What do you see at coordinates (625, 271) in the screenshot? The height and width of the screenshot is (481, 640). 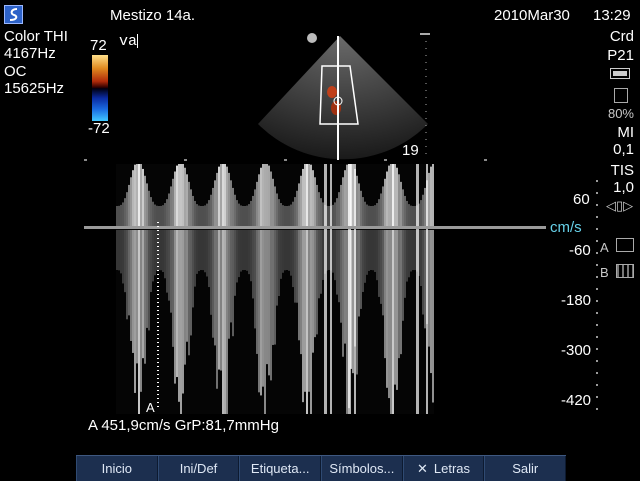 I see `film-icon` at bounding box center [625, 271].